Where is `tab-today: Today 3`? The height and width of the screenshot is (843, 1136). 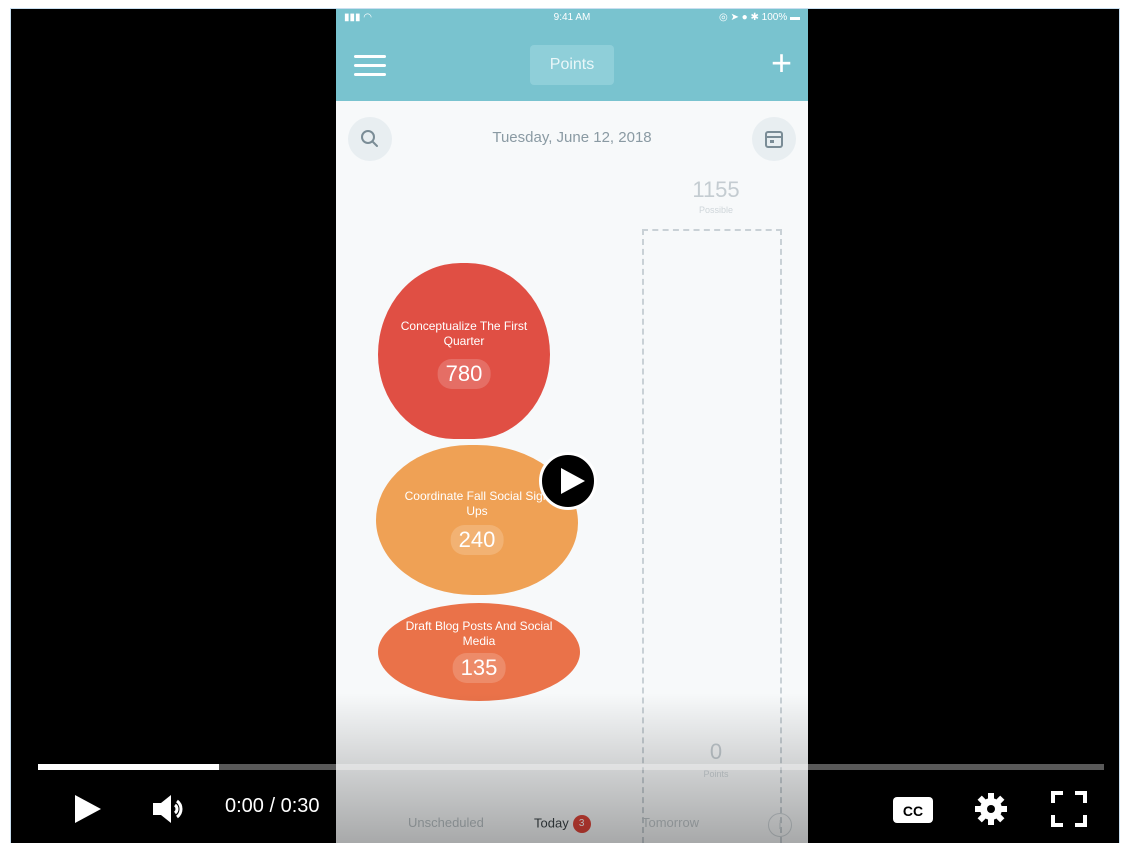 tab-today: Today 3 is located at coordinates (562, 824).